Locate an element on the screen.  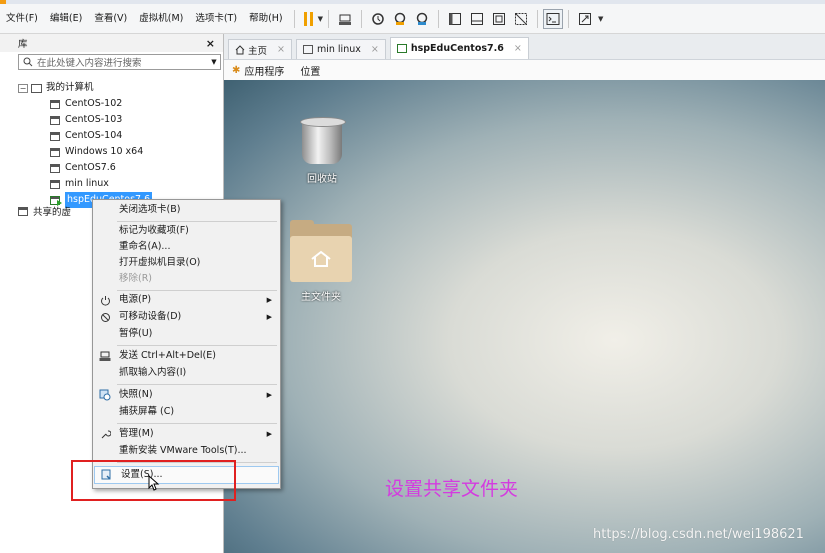
wrench-icon is located at coordinates (105, 434).